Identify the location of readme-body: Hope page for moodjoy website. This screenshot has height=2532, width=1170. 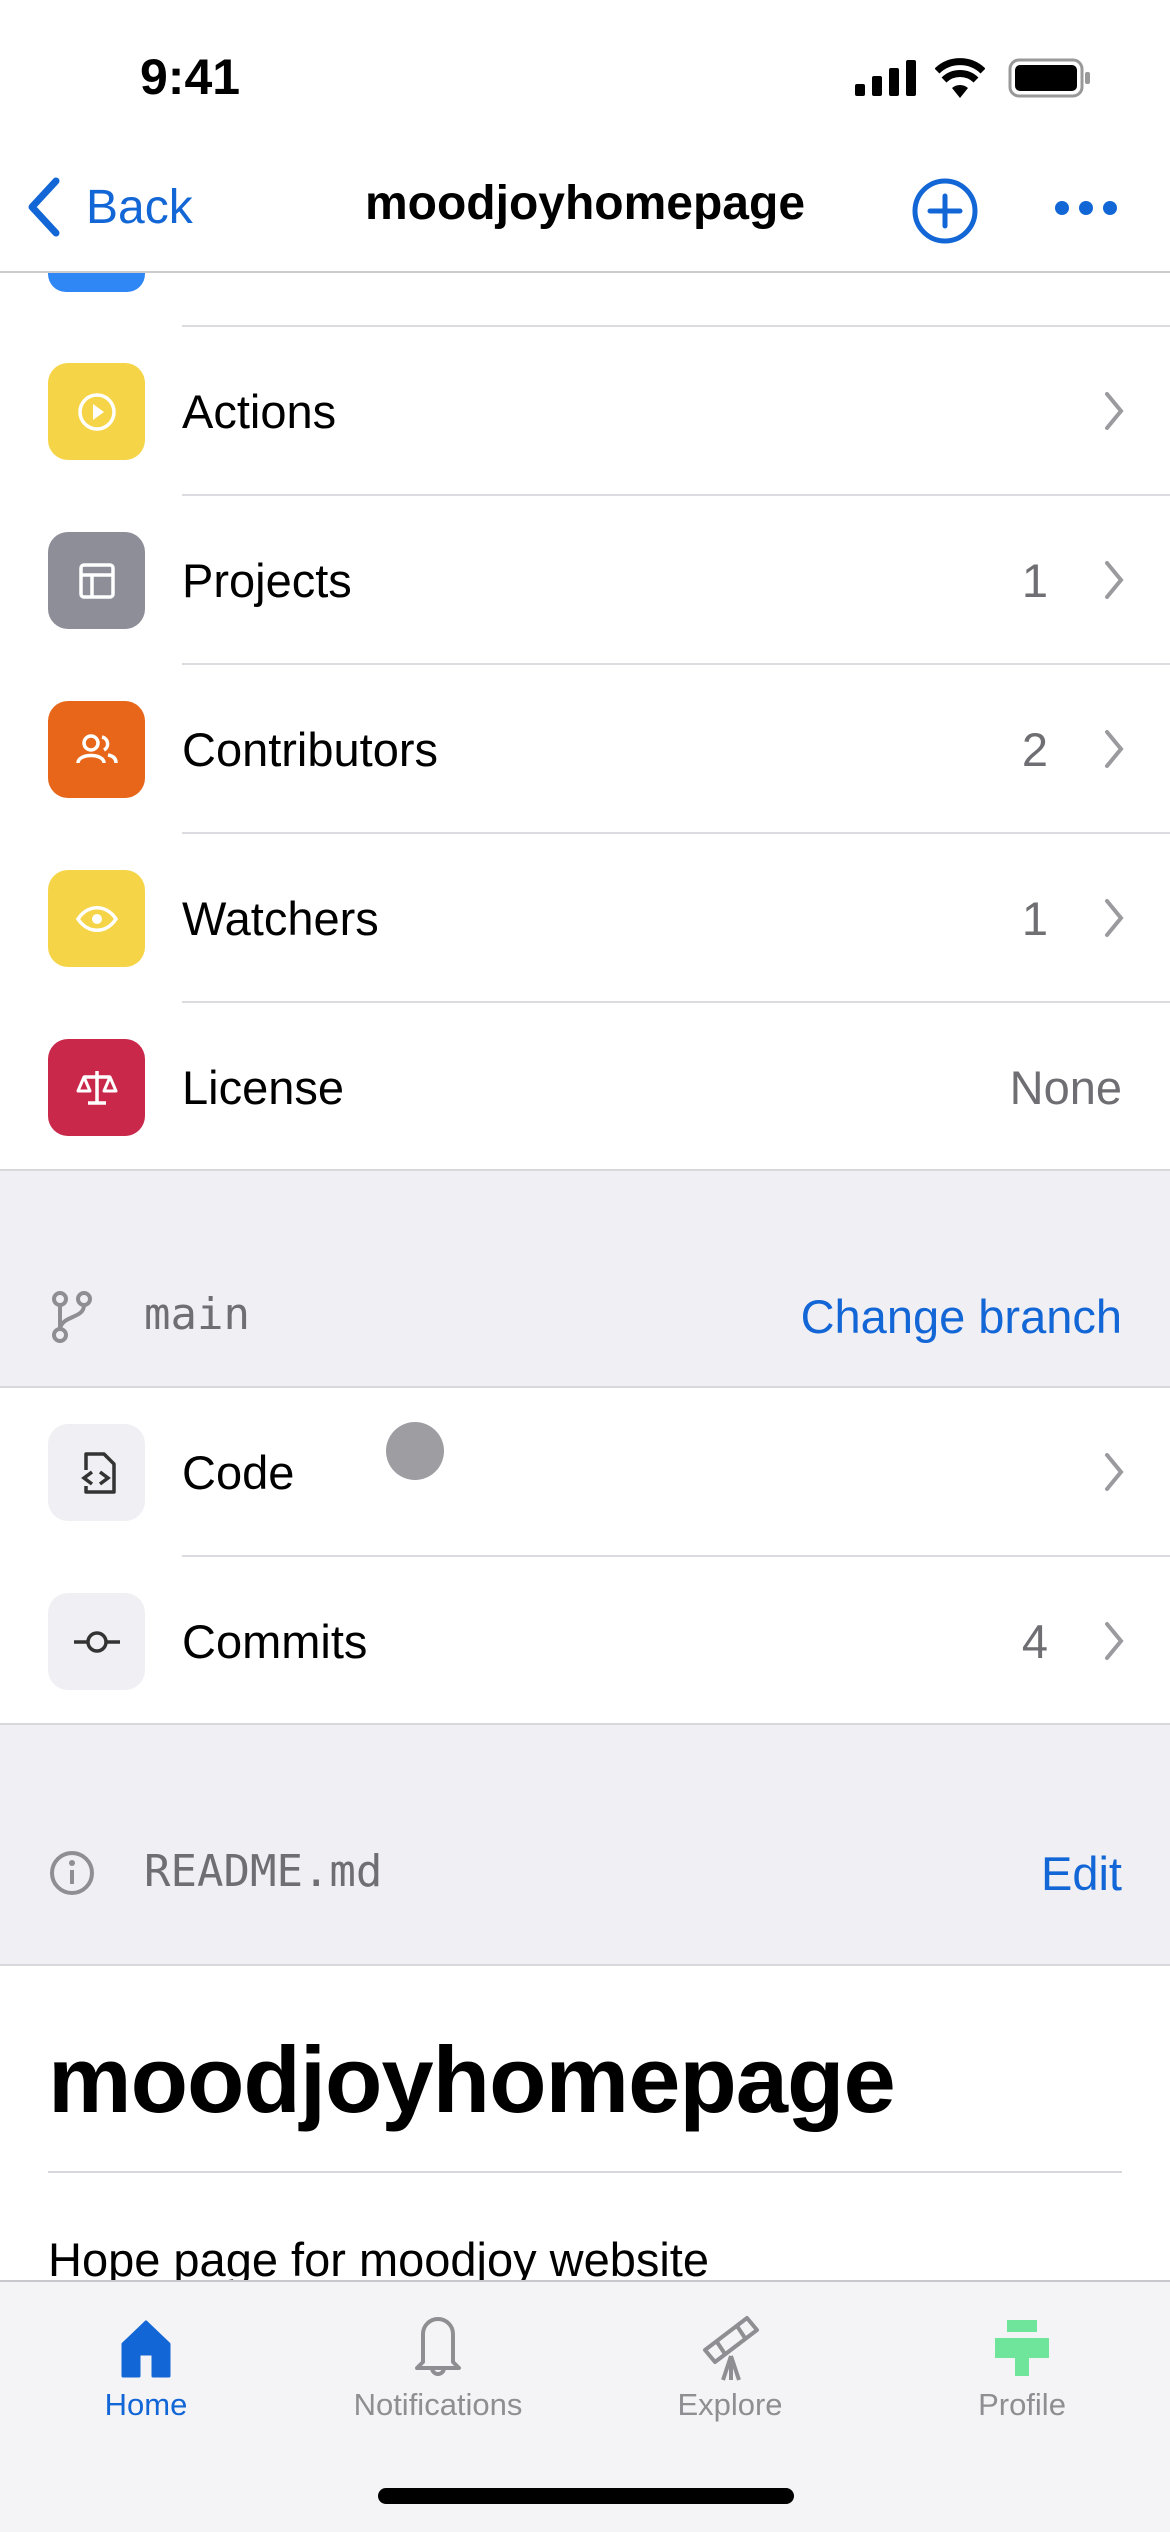
(379, 2256).